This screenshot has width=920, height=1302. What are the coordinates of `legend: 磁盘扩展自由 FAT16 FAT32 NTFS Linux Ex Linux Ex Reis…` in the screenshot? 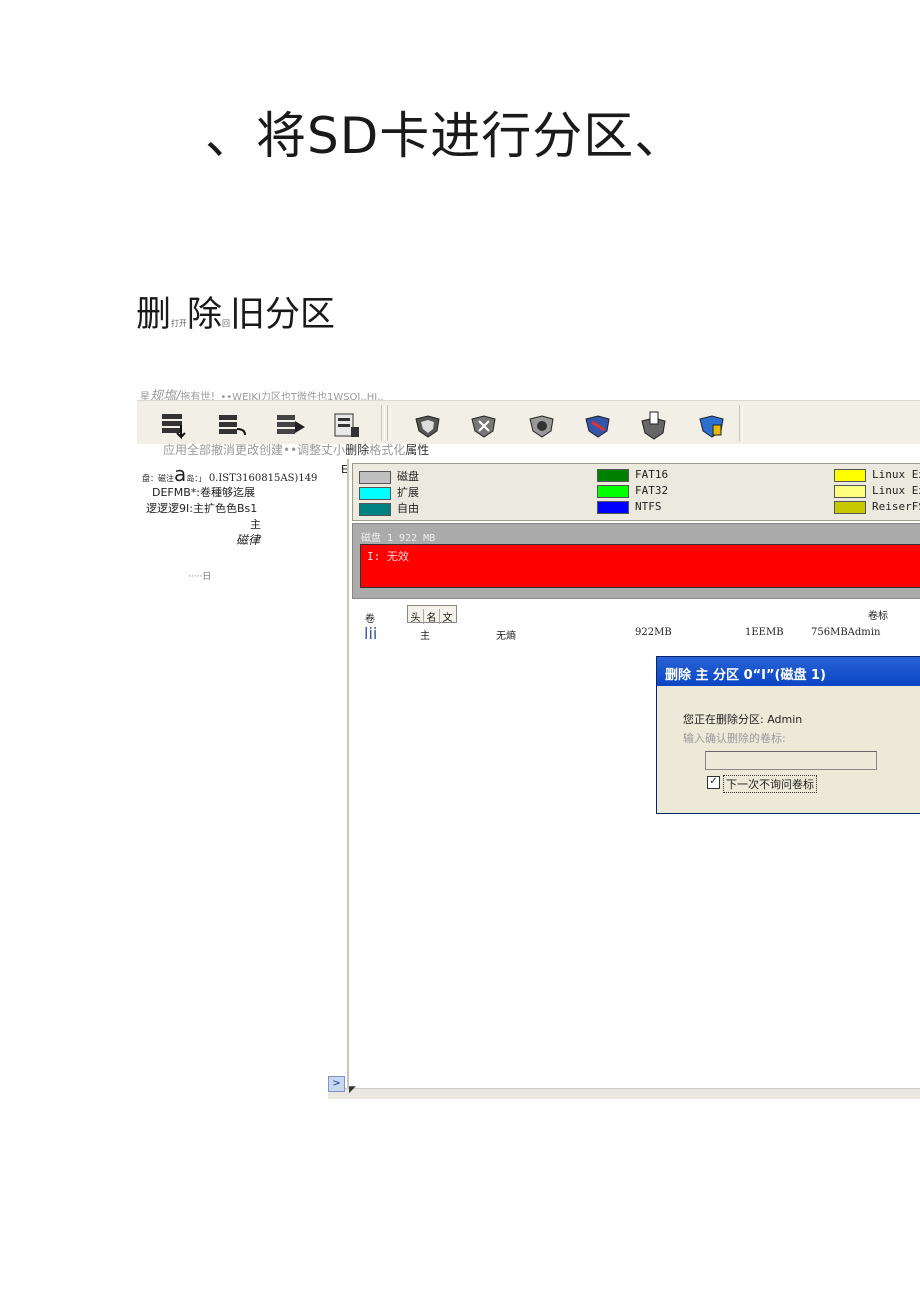 It's located at (636, 492).